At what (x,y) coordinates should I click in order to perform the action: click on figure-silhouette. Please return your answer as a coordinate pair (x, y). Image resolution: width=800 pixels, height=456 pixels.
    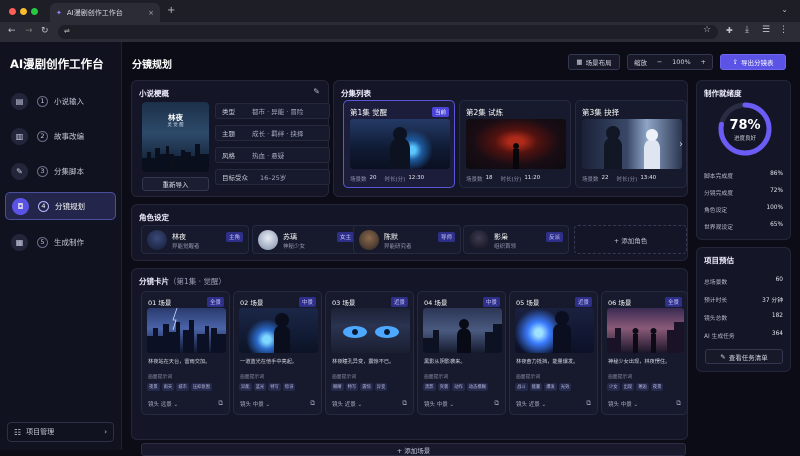
    Looking at the image, I should click on (562, 332).